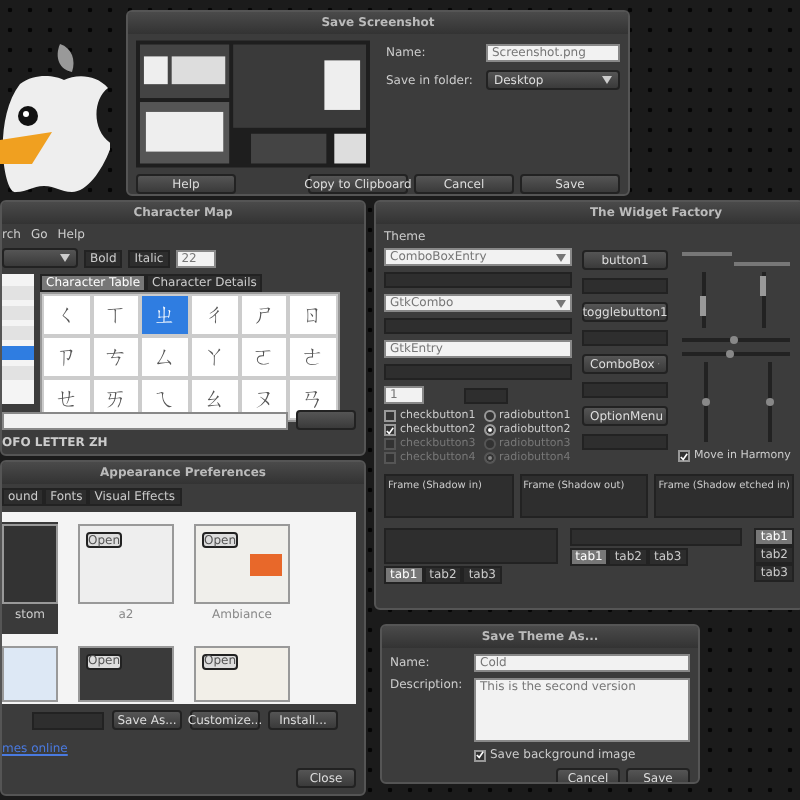 This screenshot has height=800, width=800. I want to click on character-cell: ㄘ, so click(116, 357).